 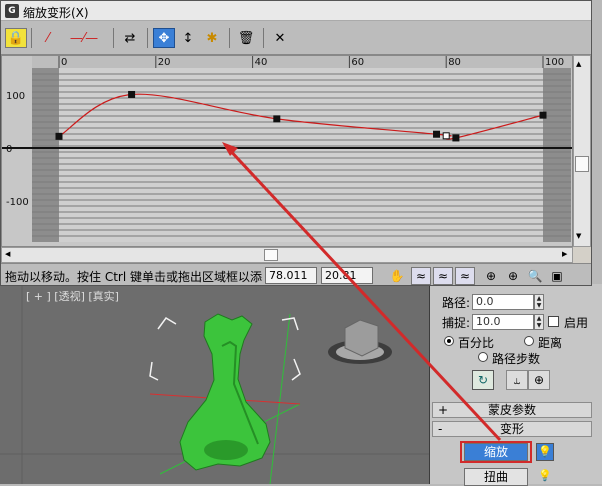 I want to click on get-shape-icon: ⥿, so click(x=517, y=380).